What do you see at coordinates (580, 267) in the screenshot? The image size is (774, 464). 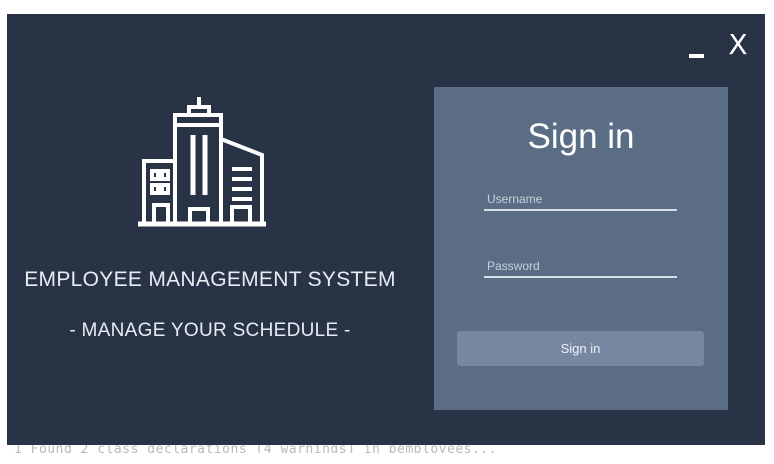 I see `password-input` at bounding box center [580, 267].